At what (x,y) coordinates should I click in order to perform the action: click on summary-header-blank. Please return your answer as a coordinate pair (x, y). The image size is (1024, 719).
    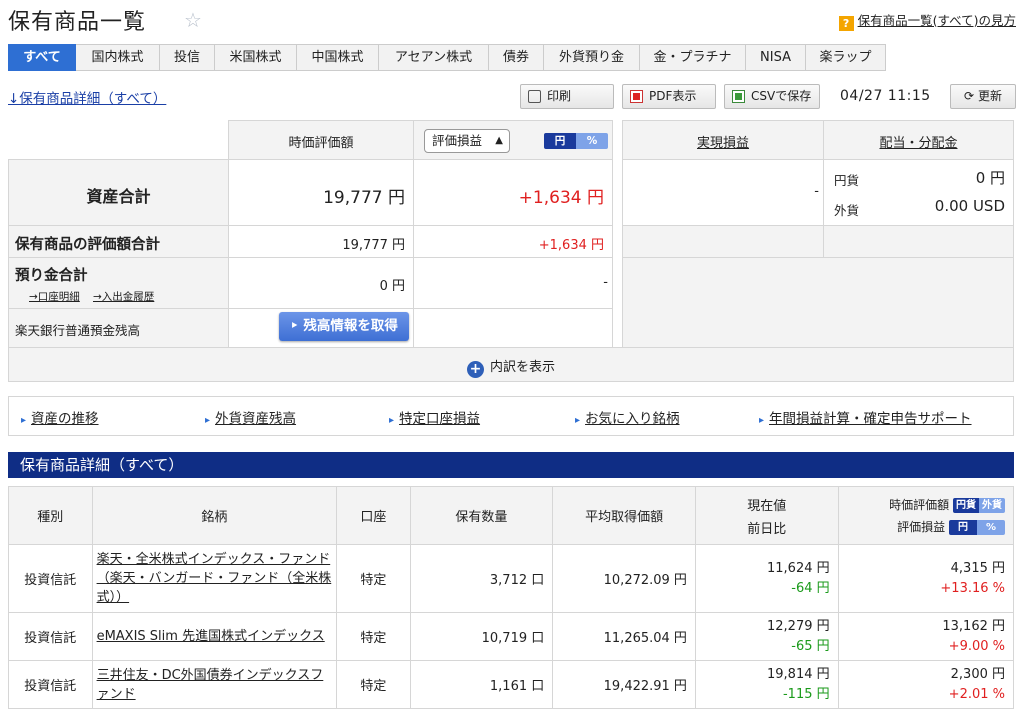
    Looking at the image, I should click on (118, 140).